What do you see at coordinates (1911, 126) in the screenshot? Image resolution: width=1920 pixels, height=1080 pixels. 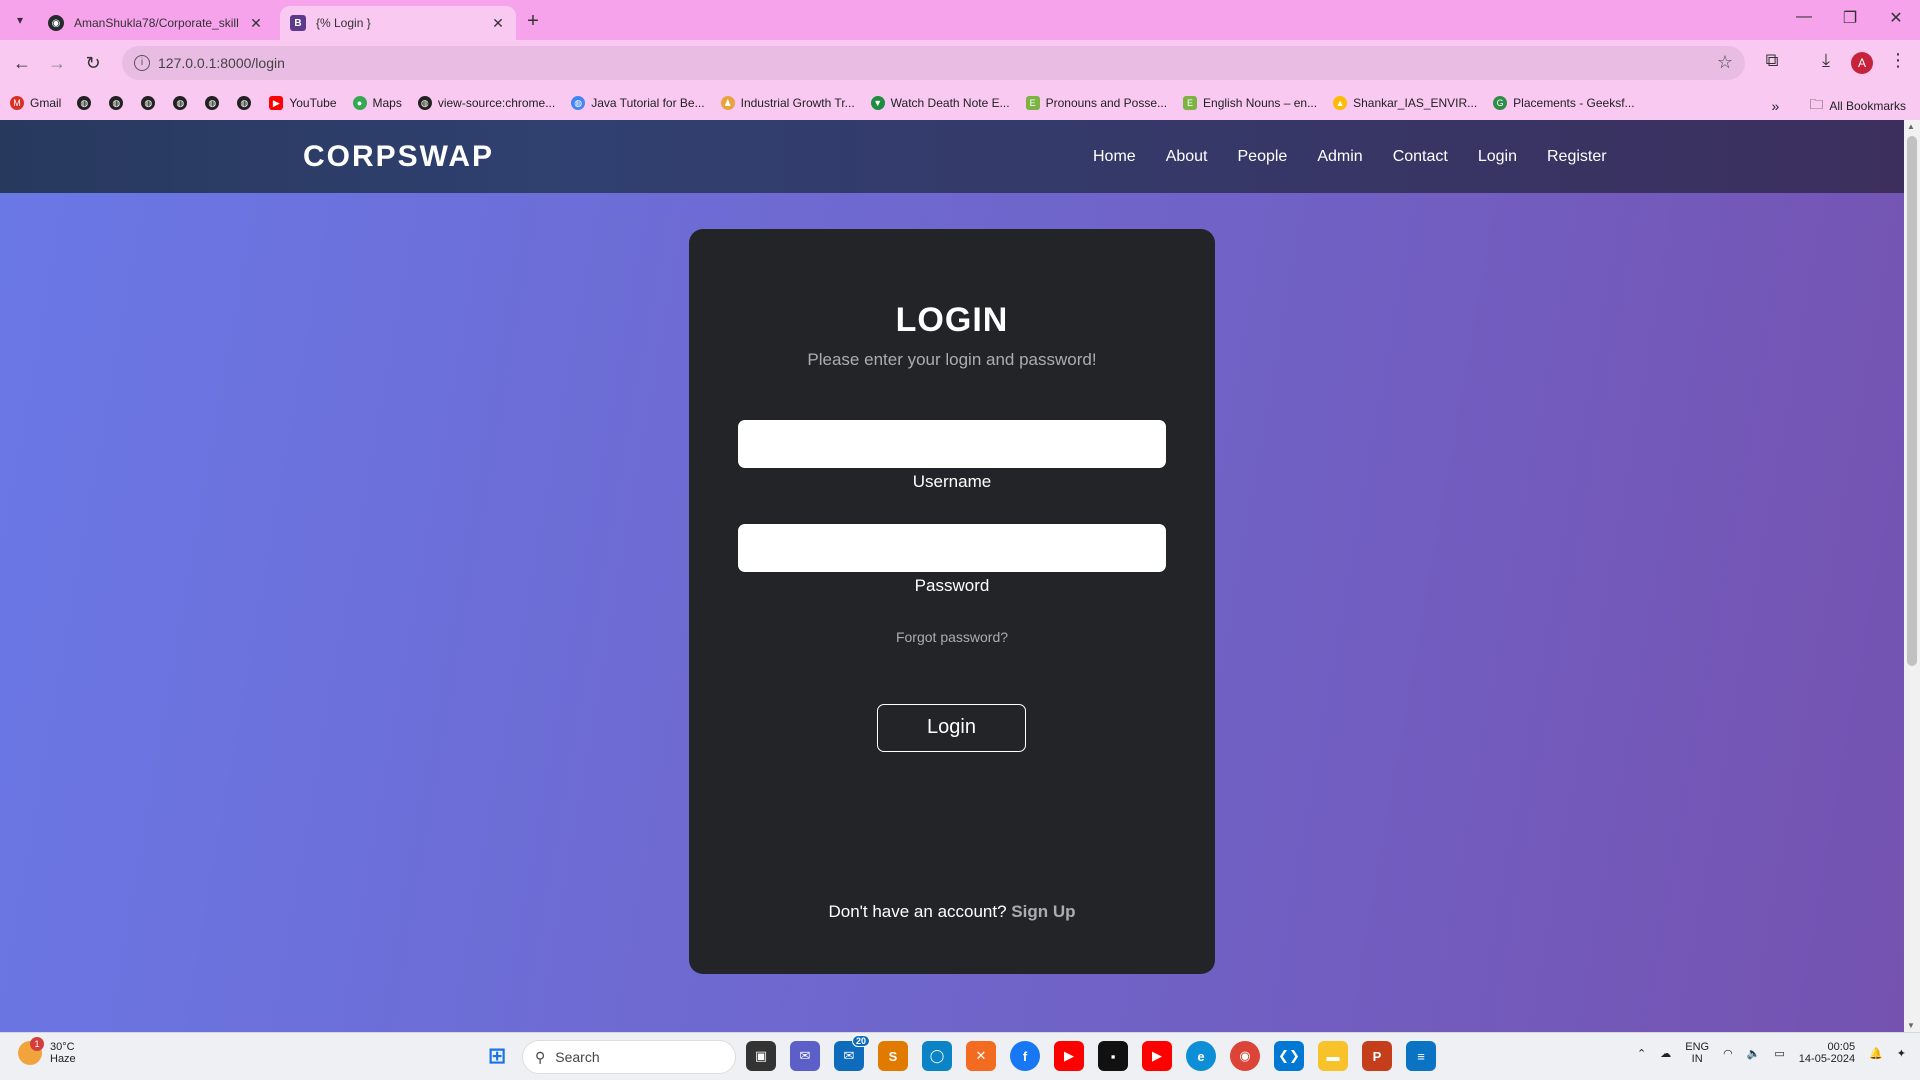 I see `scroll-up-icon: ▲` at bounding box center [1911, 126].